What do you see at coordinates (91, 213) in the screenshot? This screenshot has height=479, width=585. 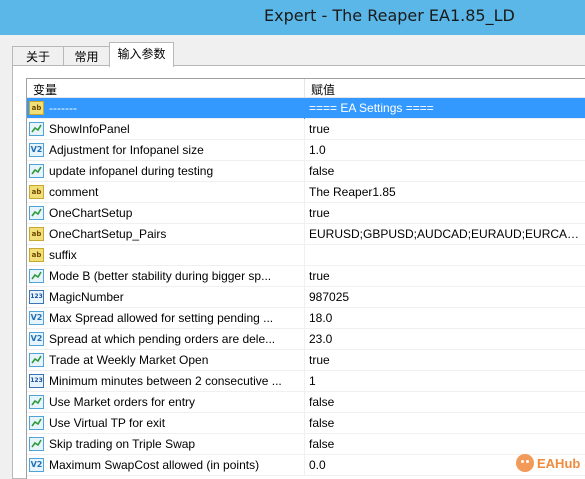 I see `parameter-name: OneChartSetup` at bounding box center [91, 213].